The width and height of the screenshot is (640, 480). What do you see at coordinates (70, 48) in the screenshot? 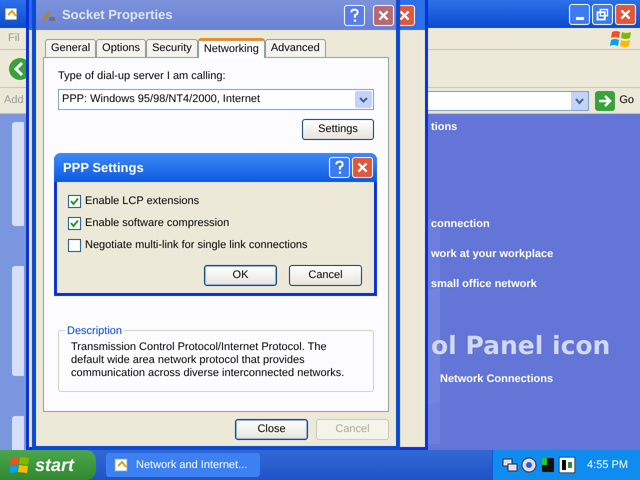
I see `tab: General` at bounding box center [70, 48].